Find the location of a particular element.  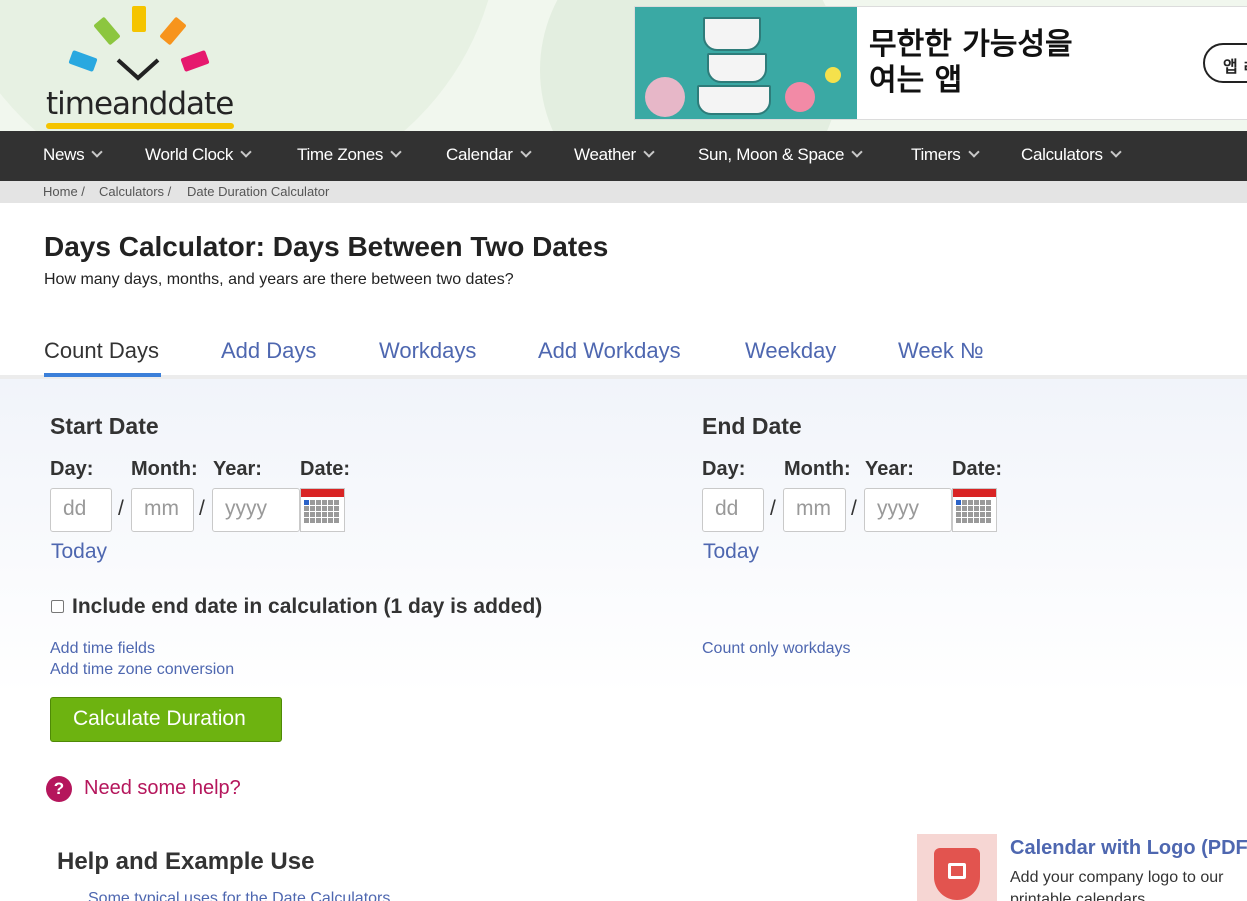

nav-item-timers: Timers is located at coordinates (945, 155).